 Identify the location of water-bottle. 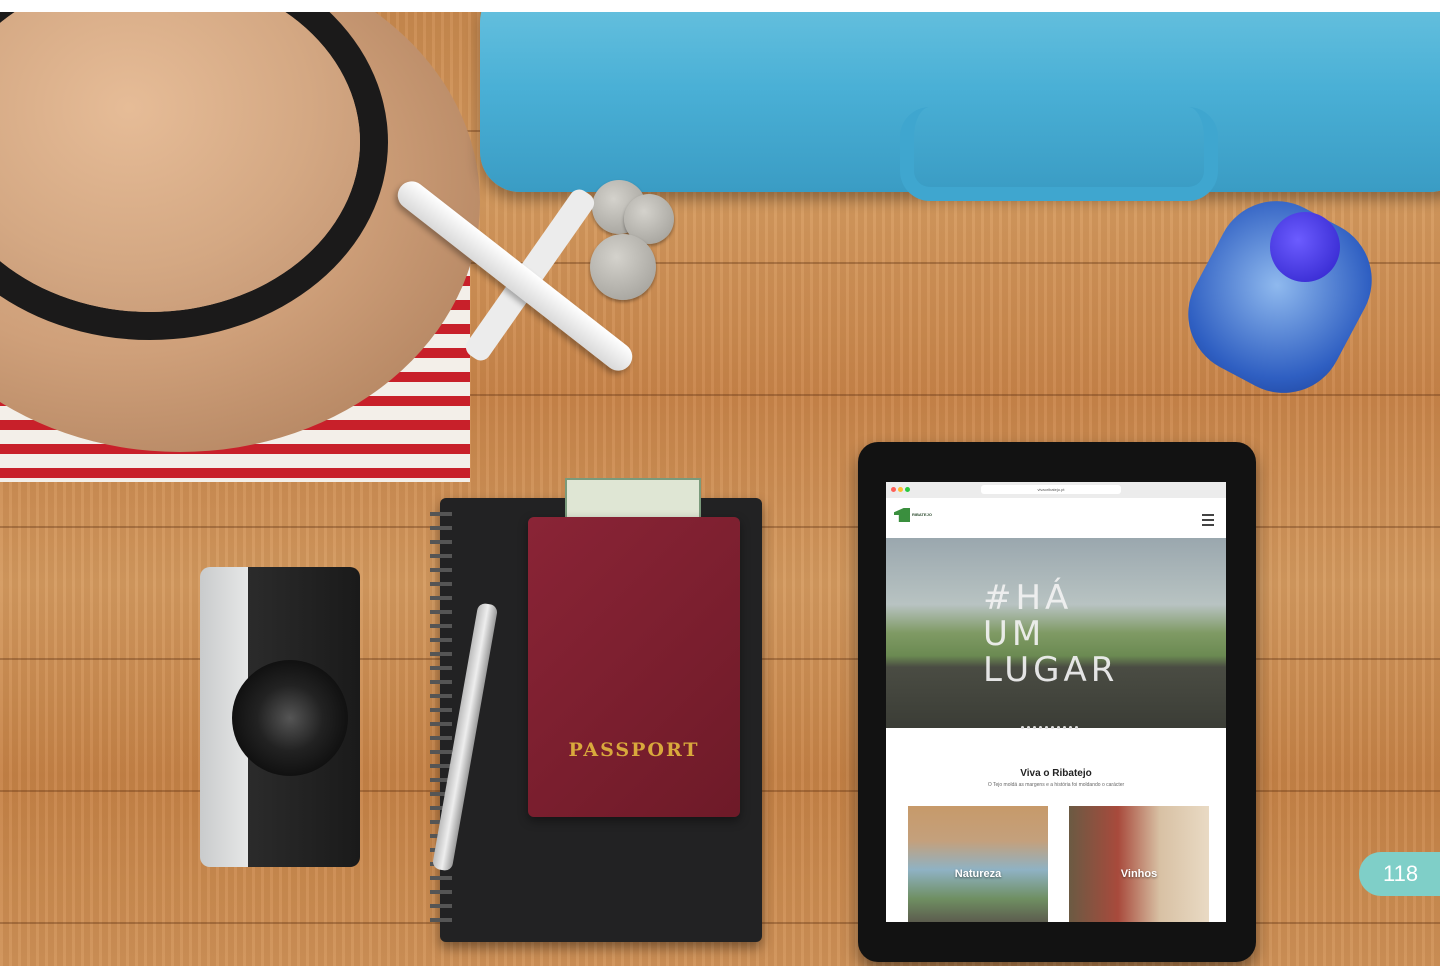
(1280, 297).